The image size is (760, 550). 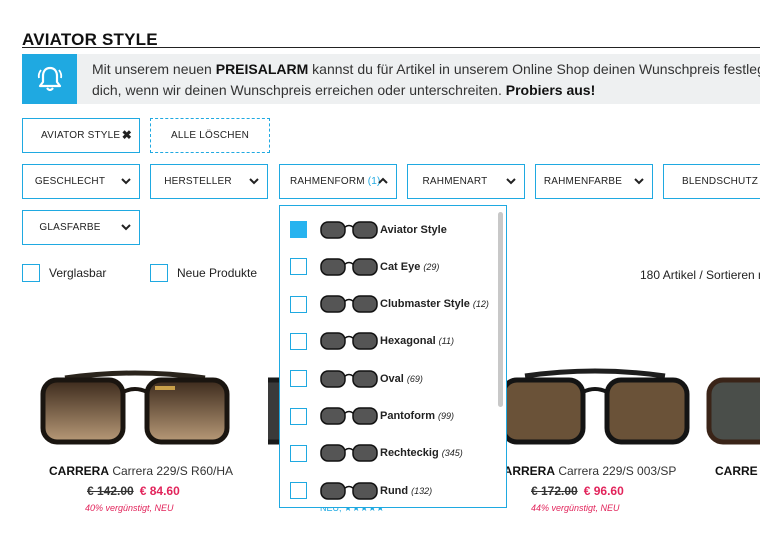 What do you see at coordinates (550, 90) in the screenshot?
I see `try-it-link: Probiers aus!` at bounding box center [550, 90].